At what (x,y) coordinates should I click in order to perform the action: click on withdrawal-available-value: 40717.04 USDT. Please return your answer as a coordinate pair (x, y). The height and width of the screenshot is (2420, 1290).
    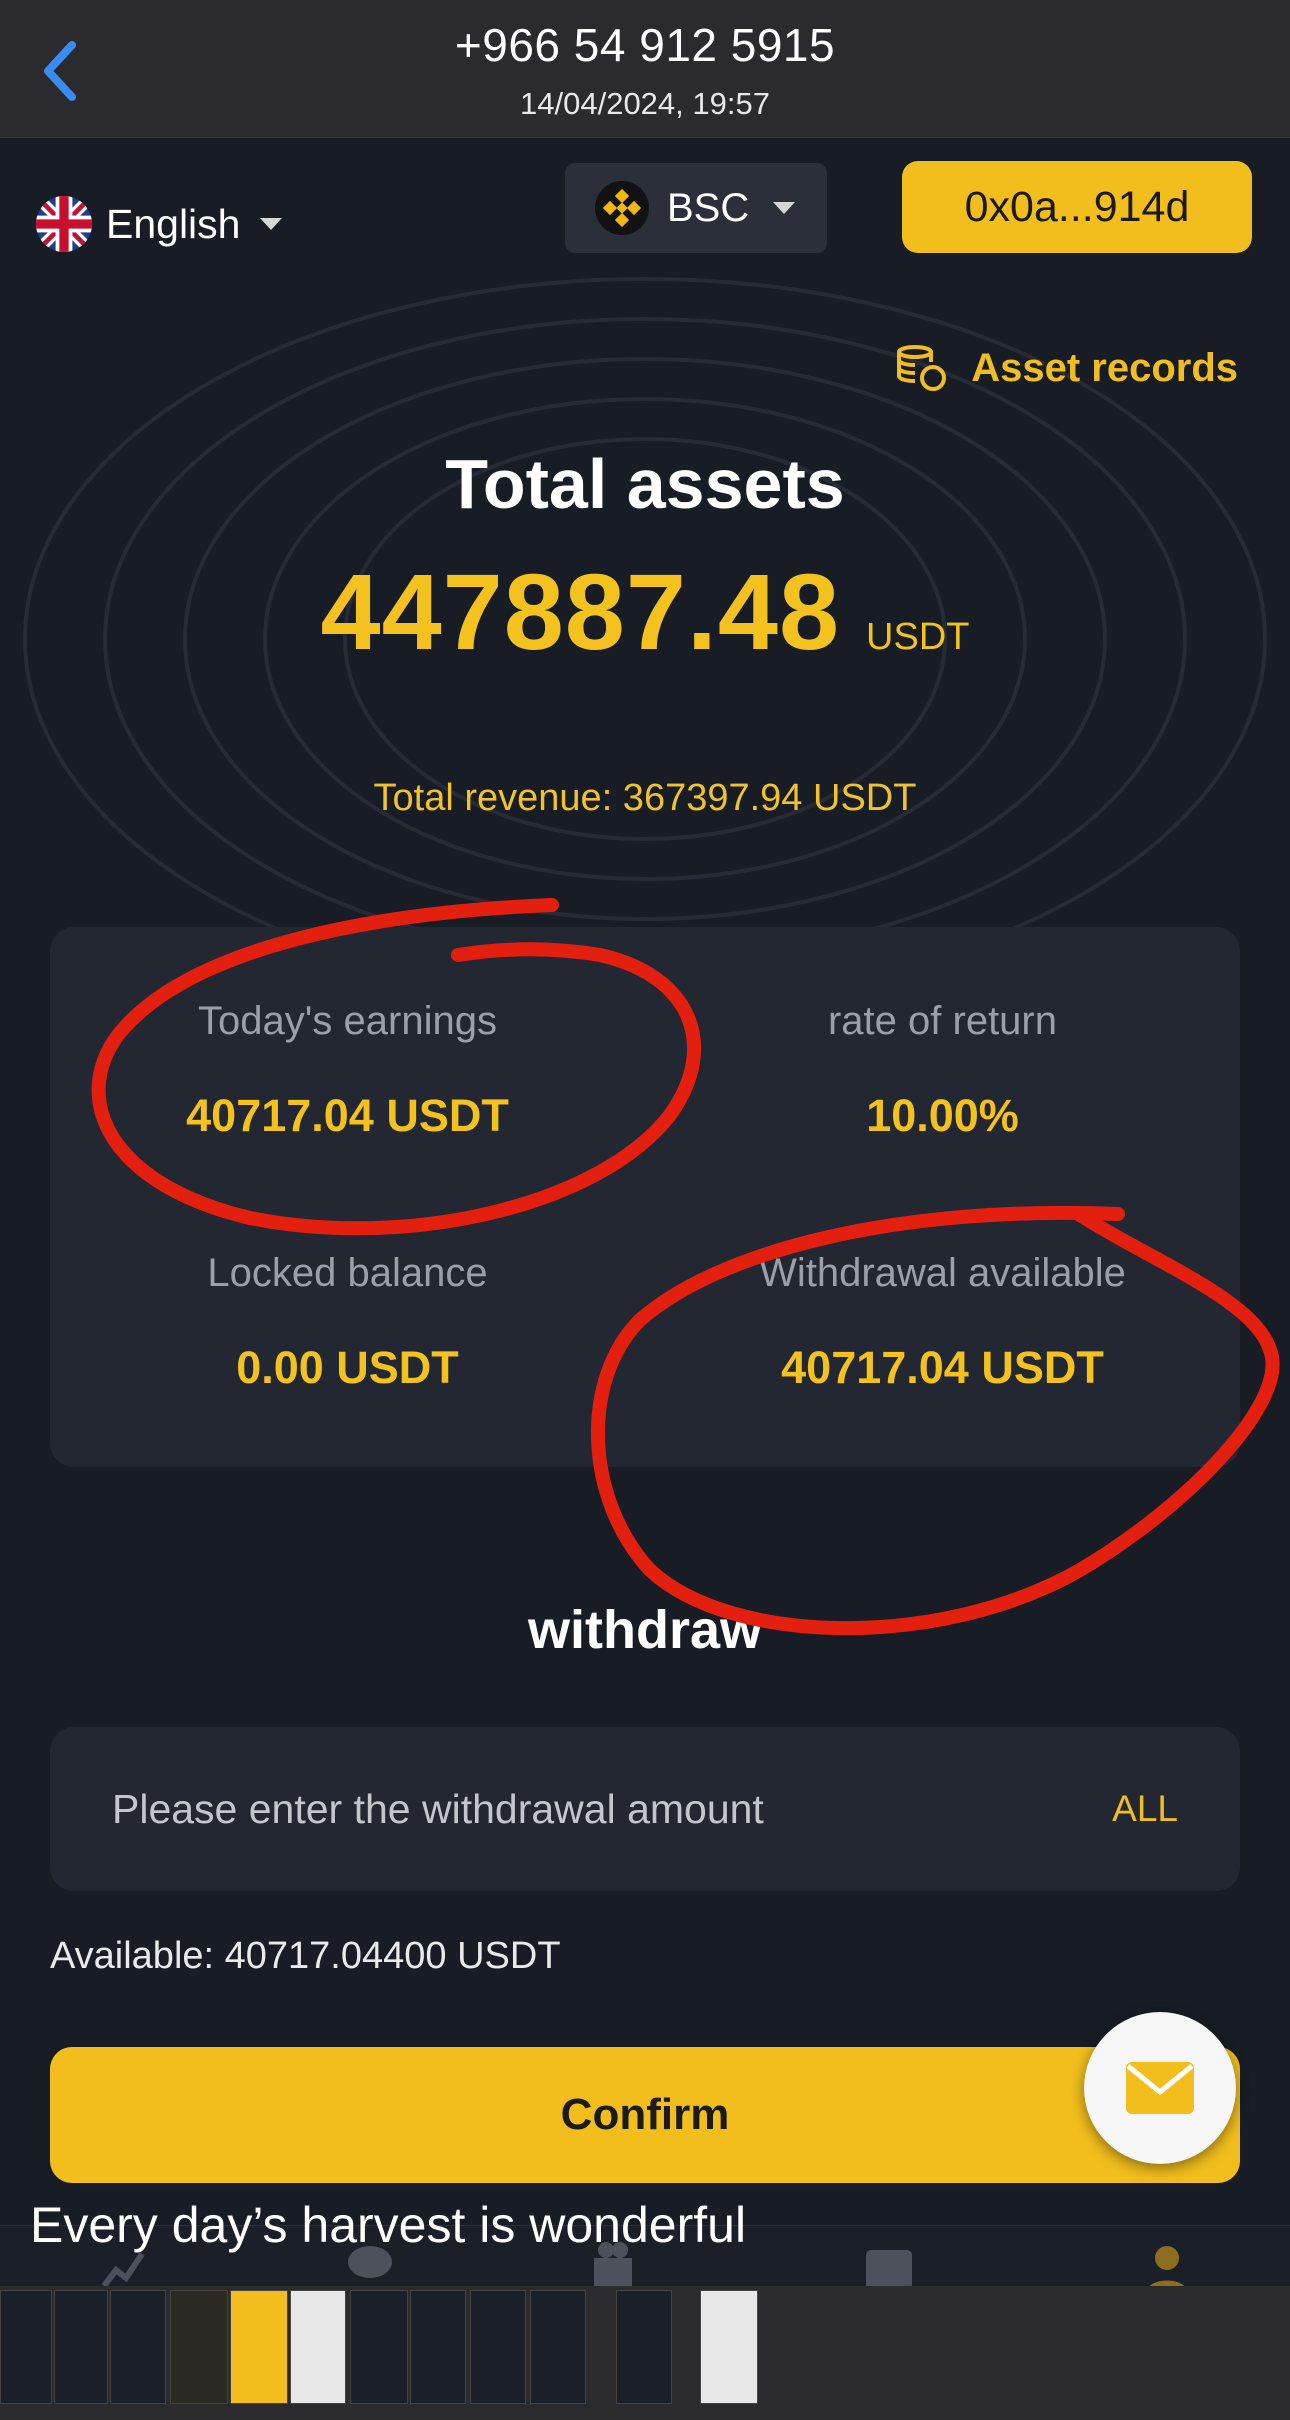
    Looking at the image, I should click on (942, 1367).